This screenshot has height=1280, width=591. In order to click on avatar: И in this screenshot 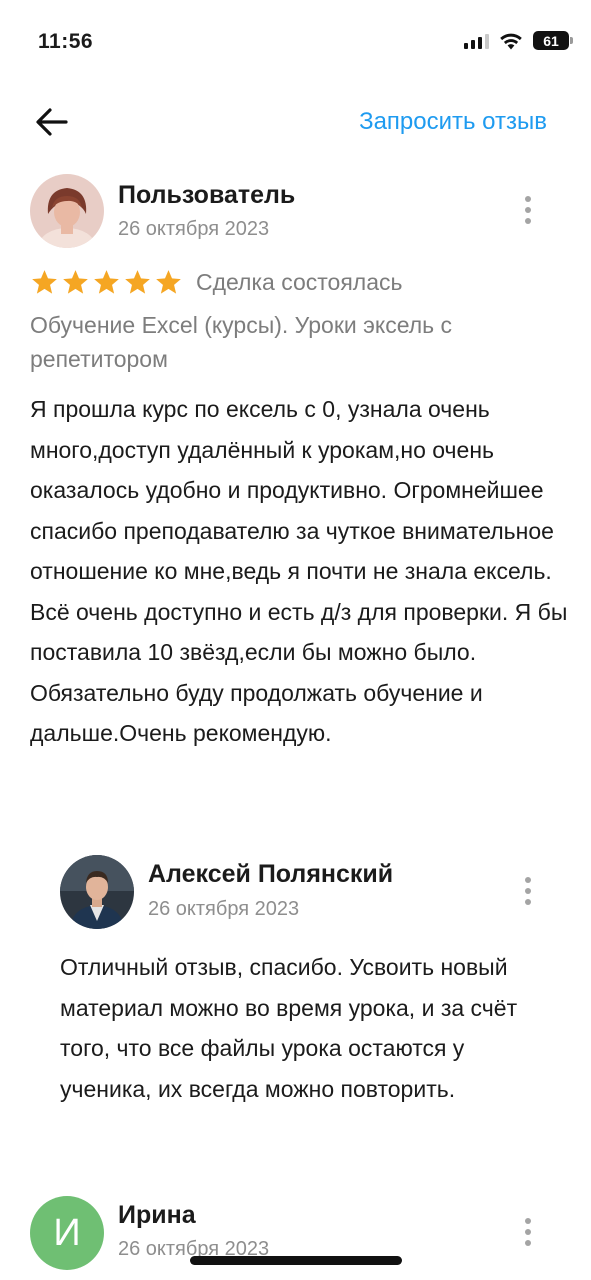, I will do `click(67, 1233)`.